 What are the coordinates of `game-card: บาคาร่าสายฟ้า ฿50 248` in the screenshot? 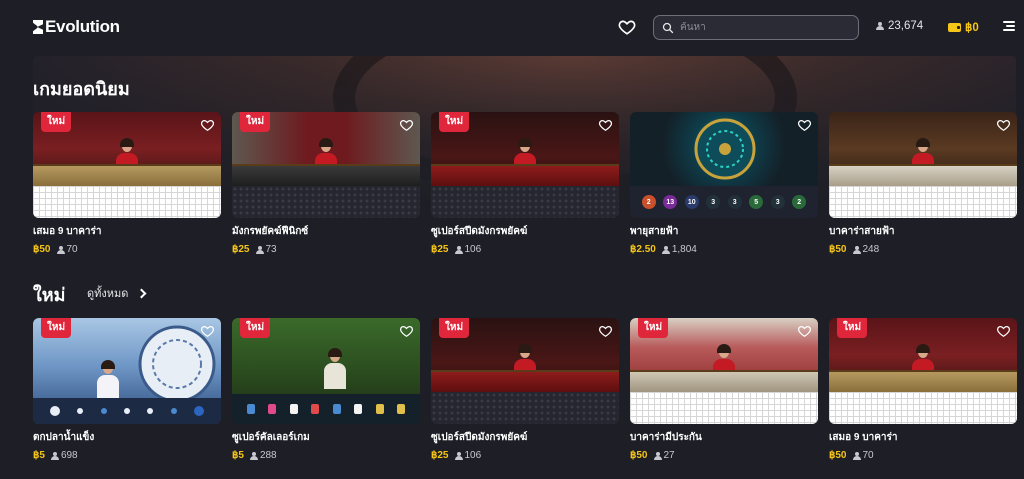 It's located at (923, 183).